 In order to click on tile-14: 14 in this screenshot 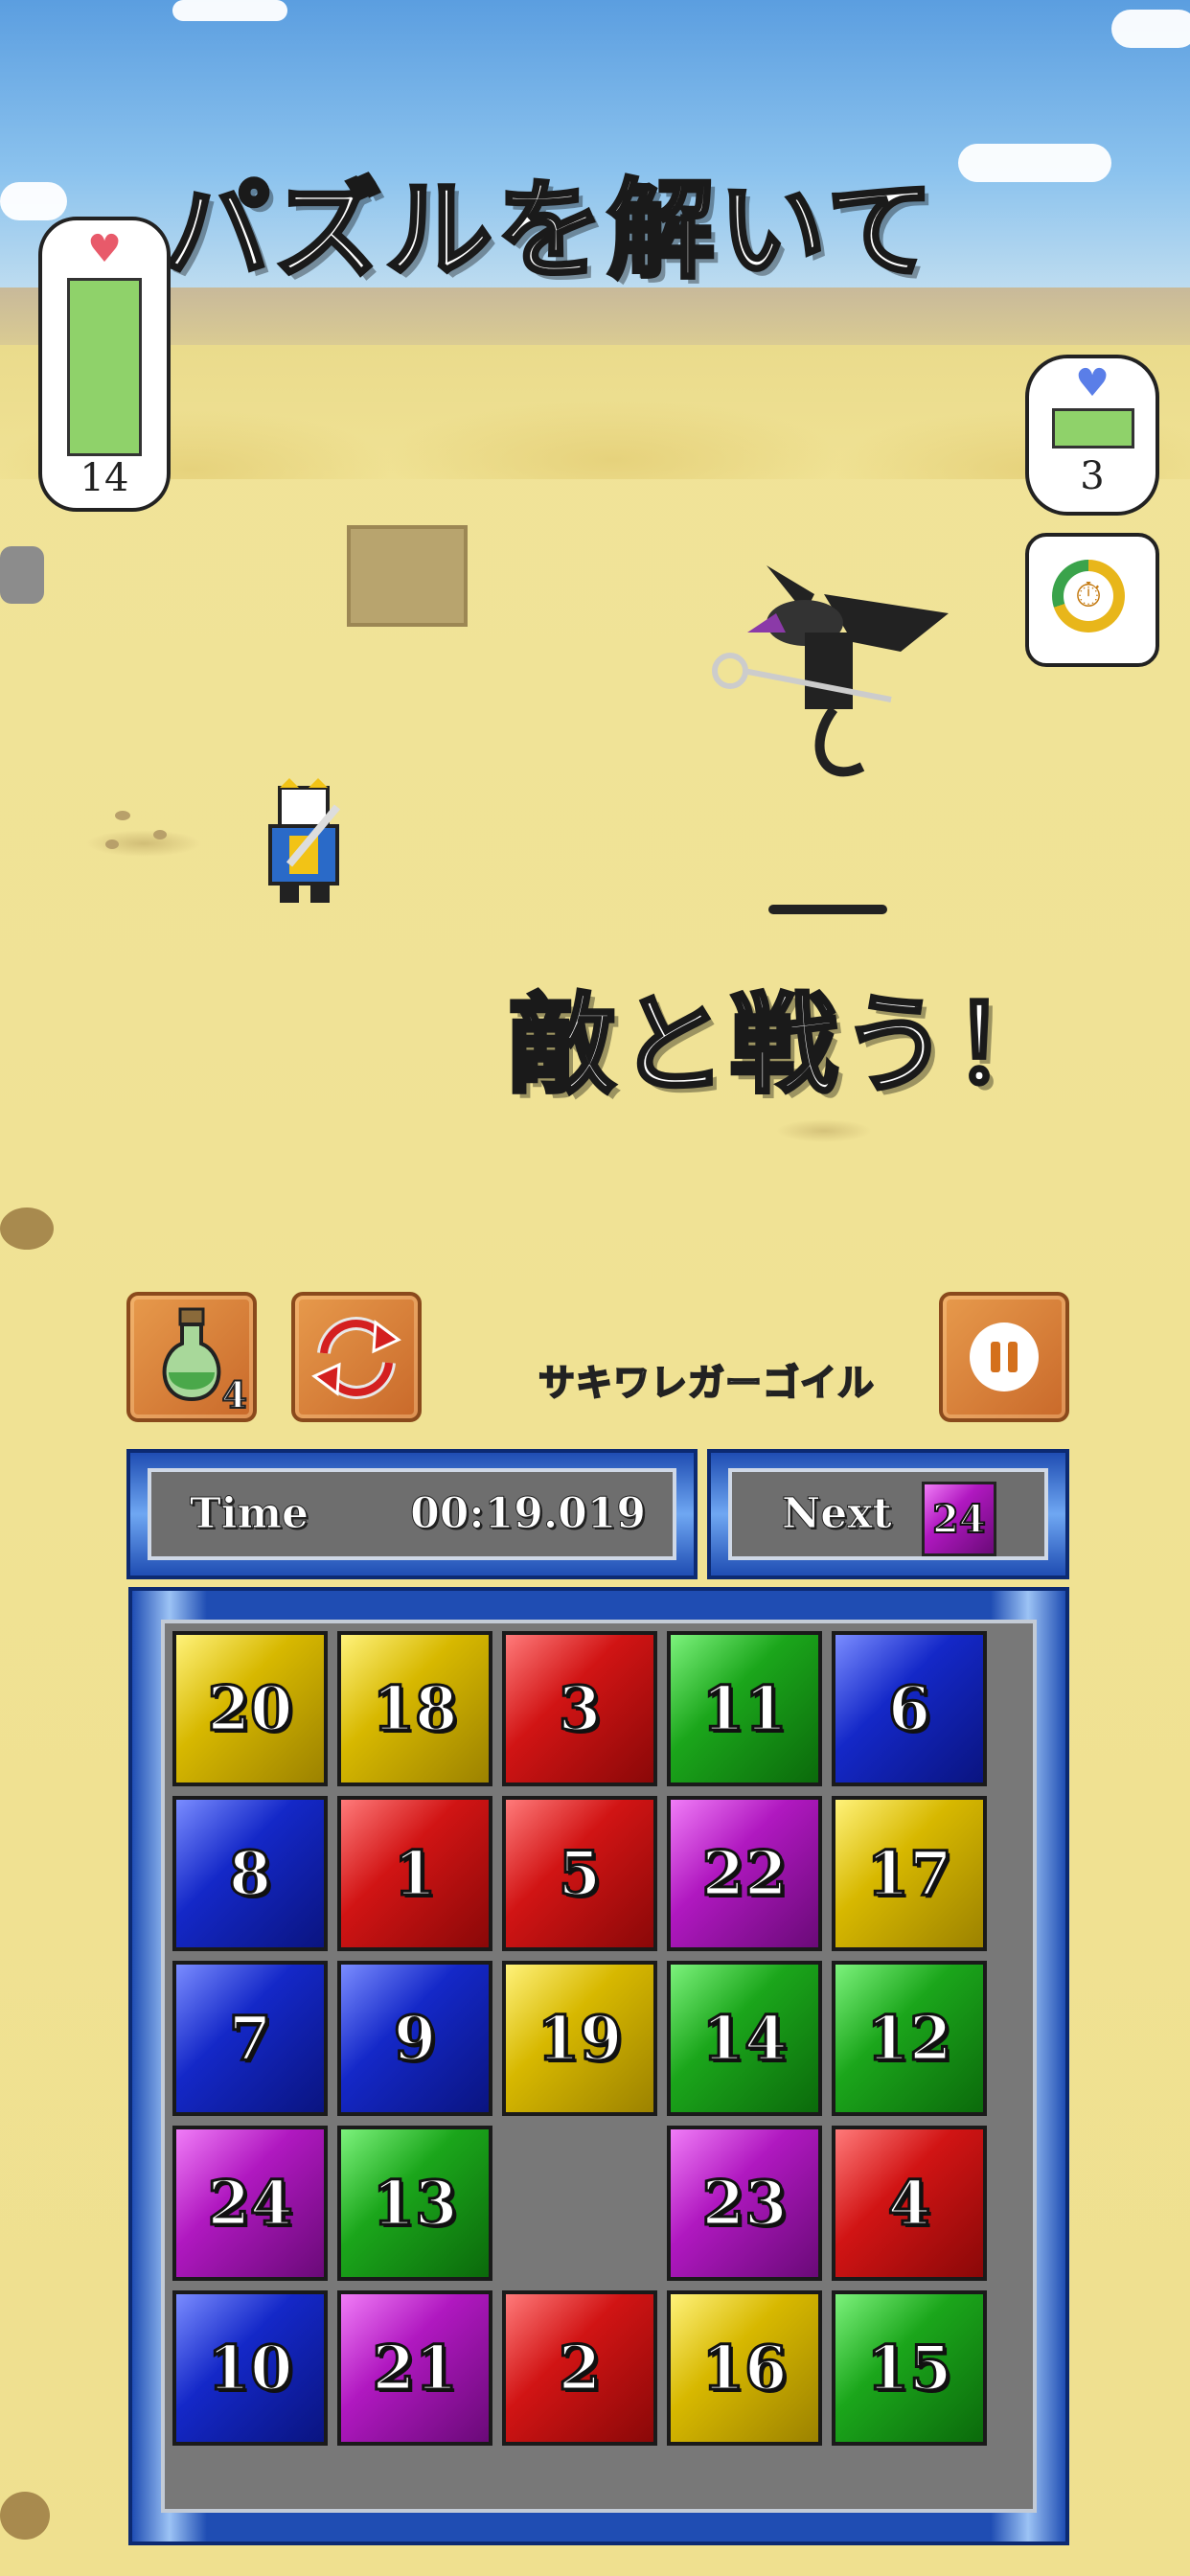, I will do `click(745, 2038)`.